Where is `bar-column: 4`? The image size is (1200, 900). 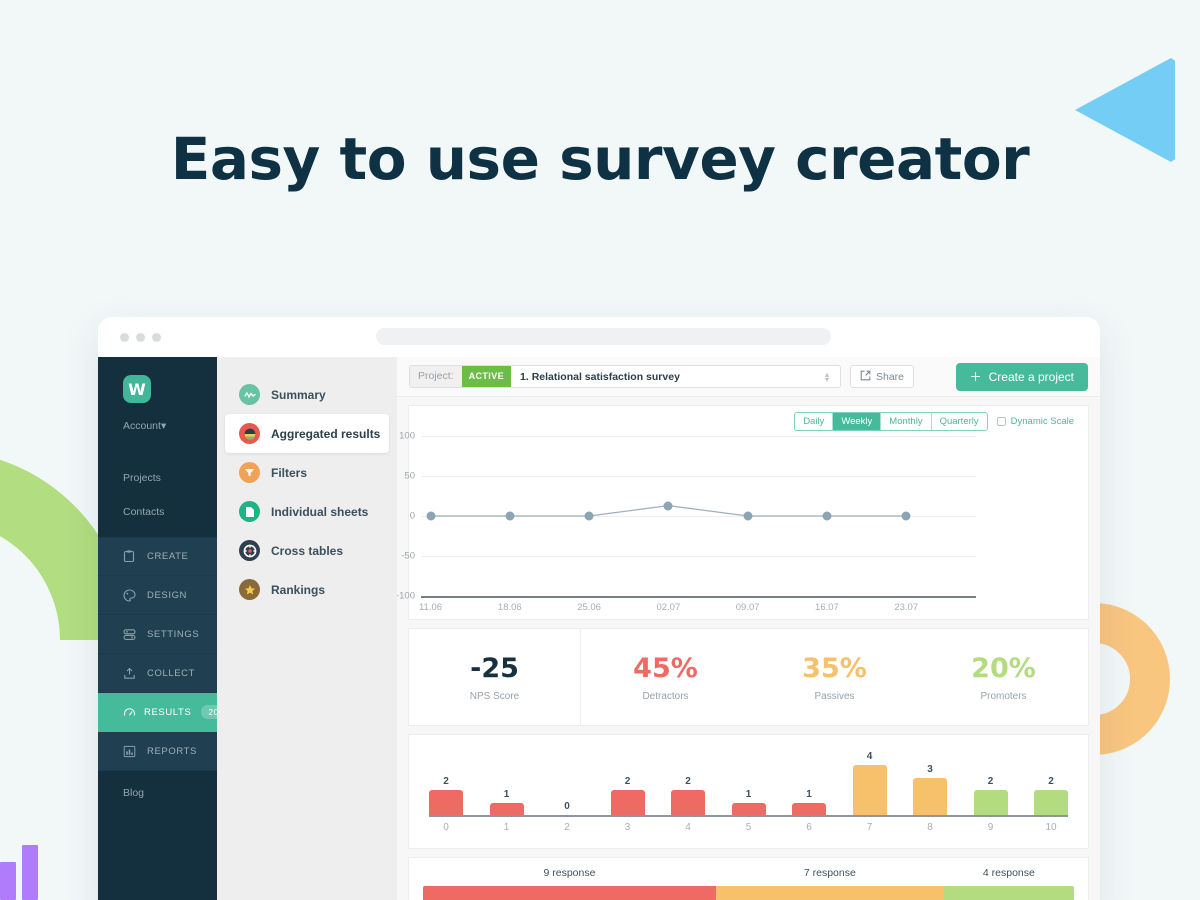
bar-column: 4 is located at coordinates (869, 783).